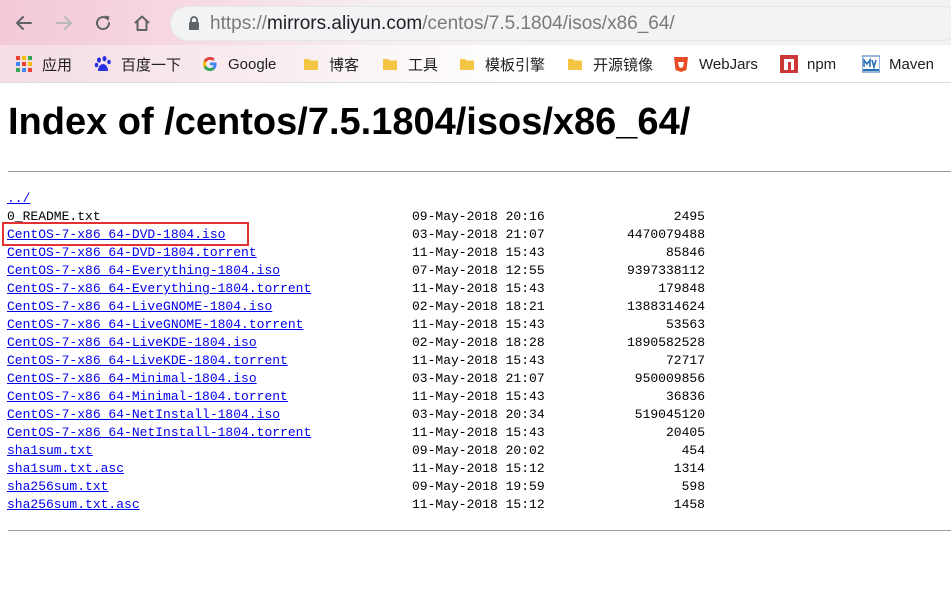 Image resolution: width=951 pixels, height=597 pixels. What do you see at coordinates (669, 378) in the screenshot?
I see `file-size: 950009856` at bounding box center [669, 378].